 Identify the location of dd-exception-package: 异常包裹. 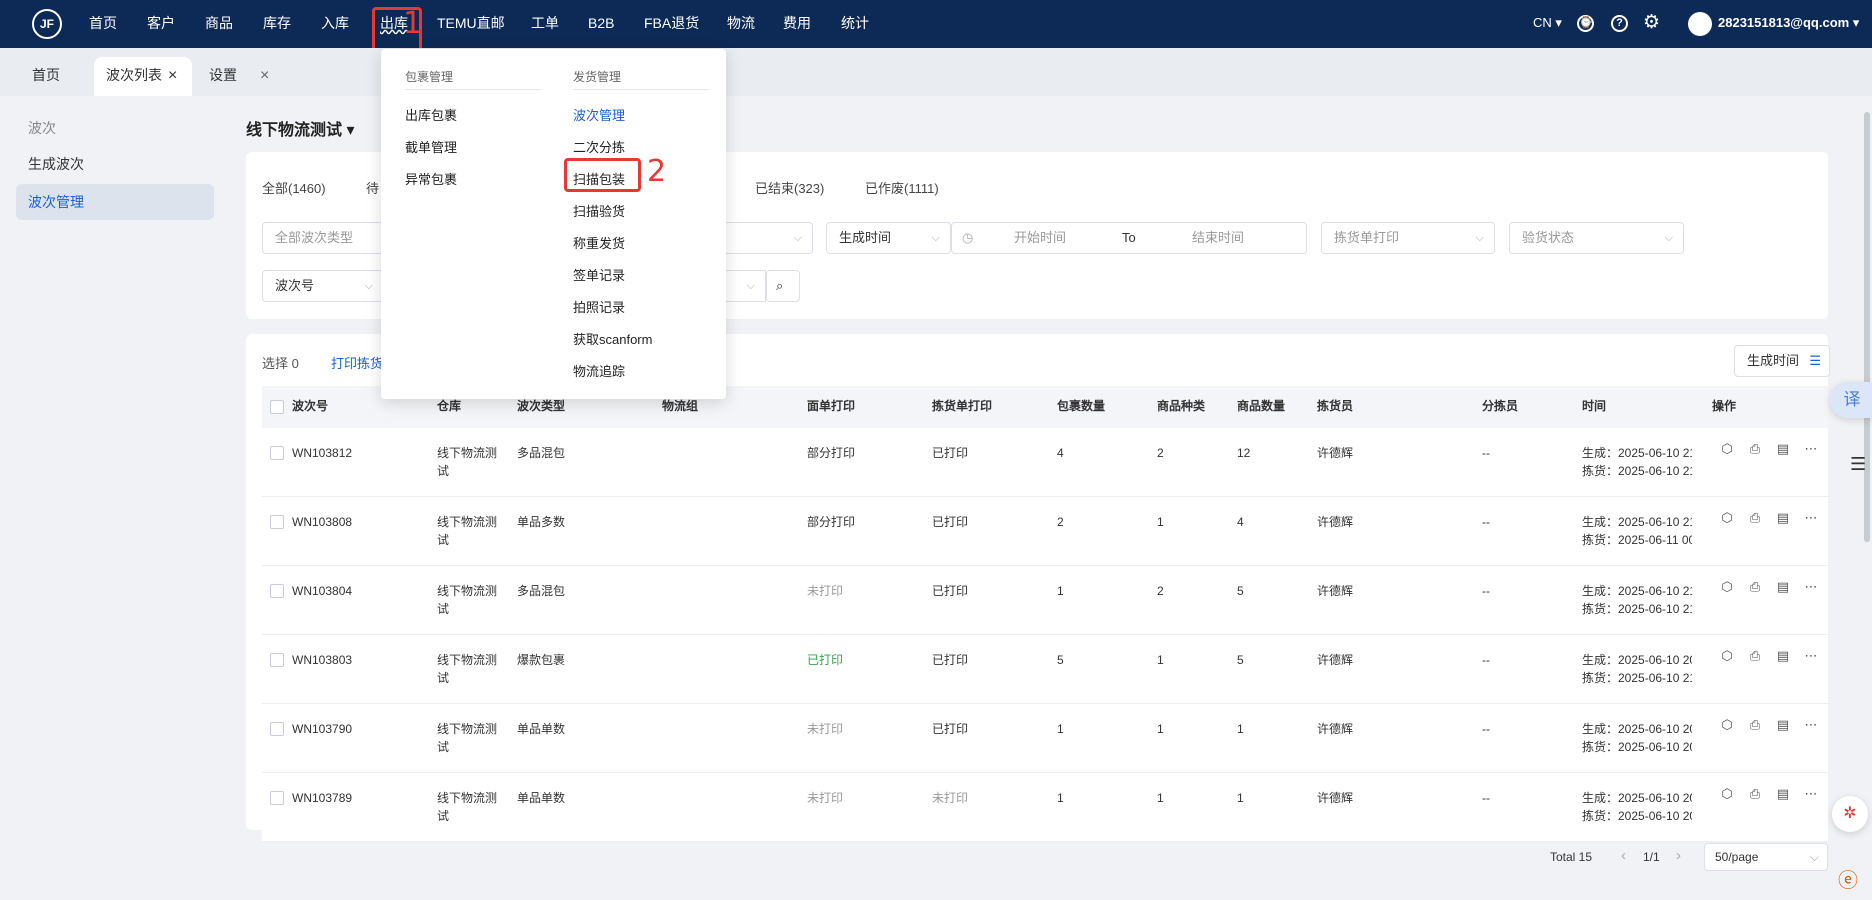
(431, 178).